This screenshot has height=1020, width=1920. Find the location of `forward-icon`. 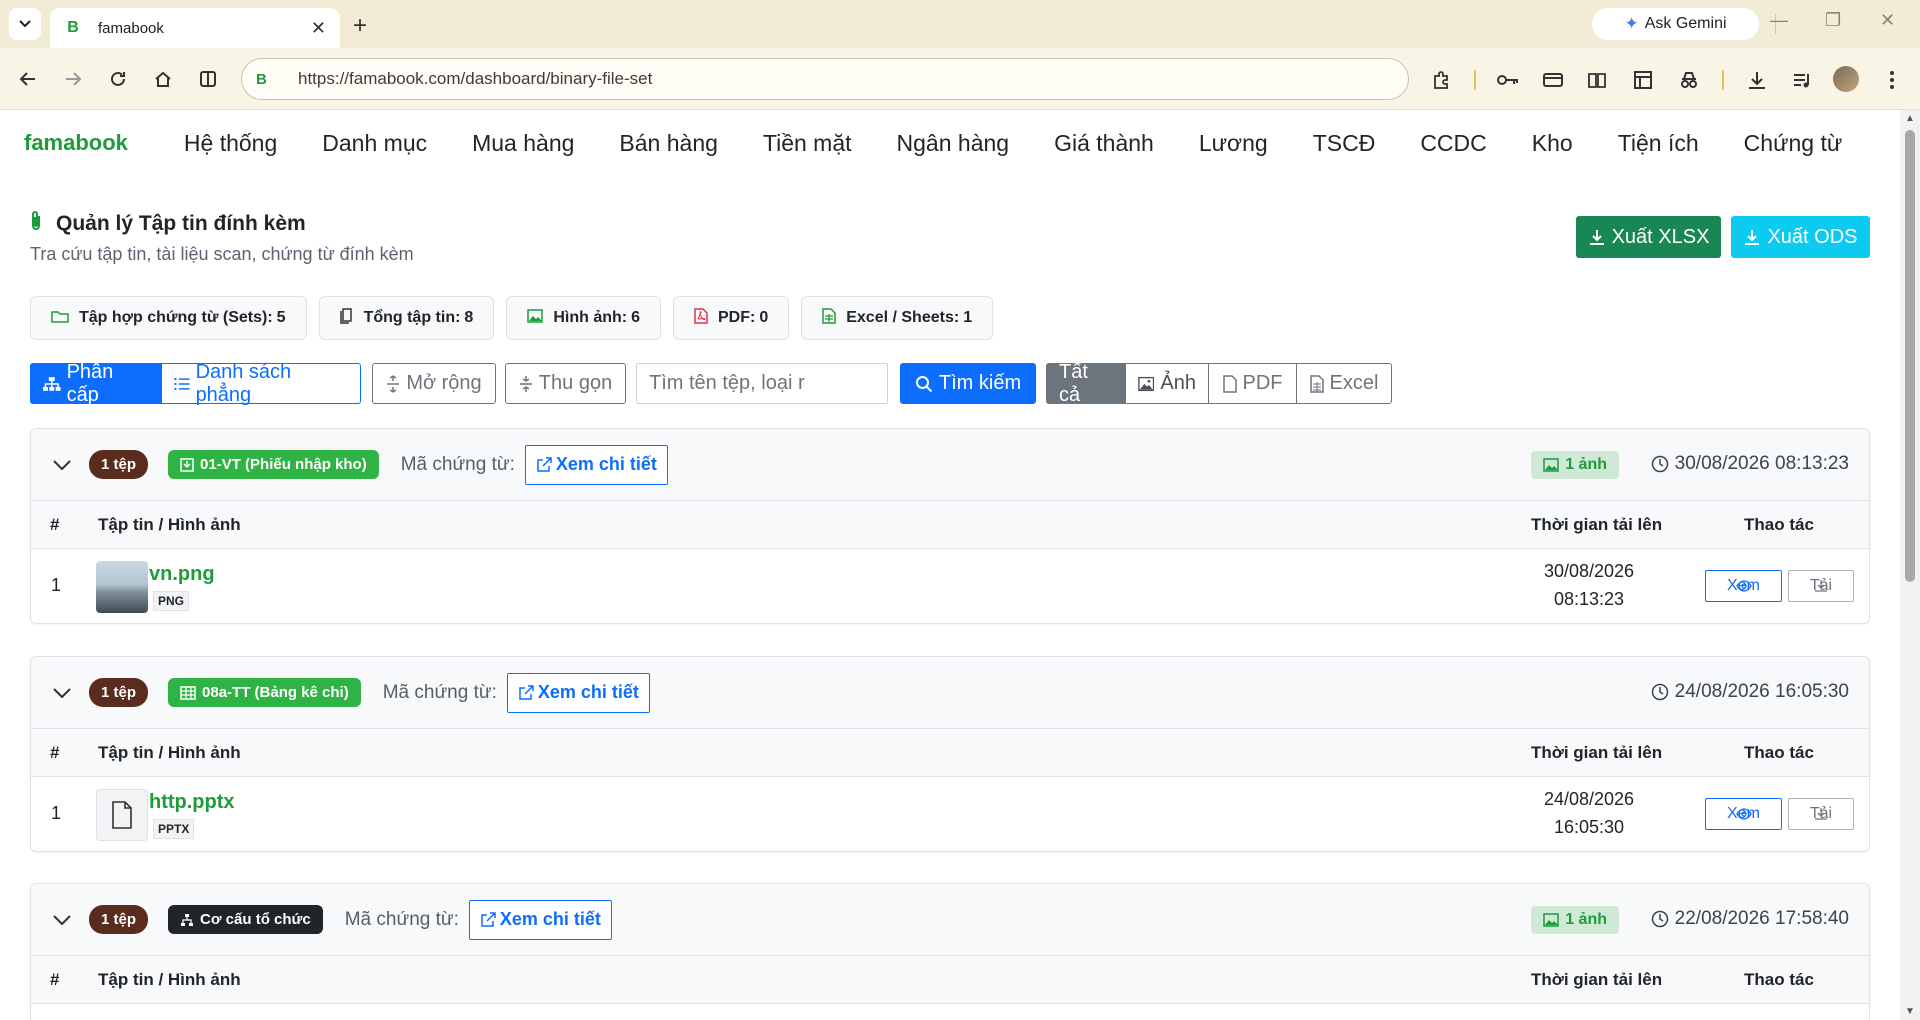

forward-icon is located at coordinates (73, 79).